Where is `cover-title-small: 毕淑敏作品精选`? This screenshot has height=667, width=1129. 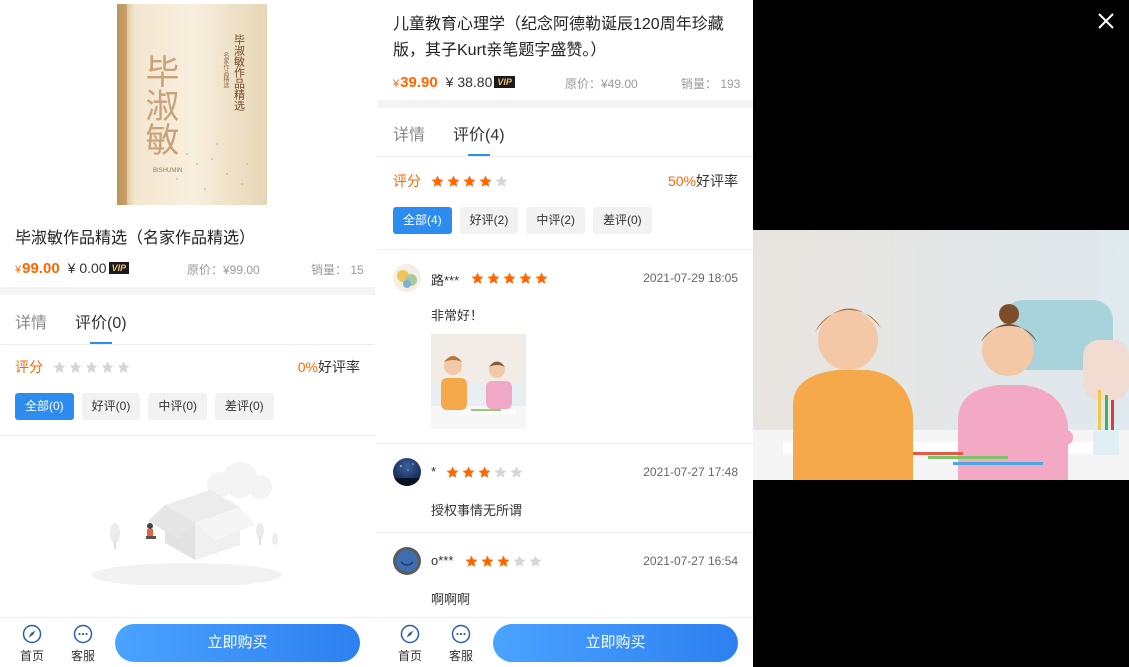 cover-title-small: 毕淑敏作品精选 is located at coordinates (239, 72).